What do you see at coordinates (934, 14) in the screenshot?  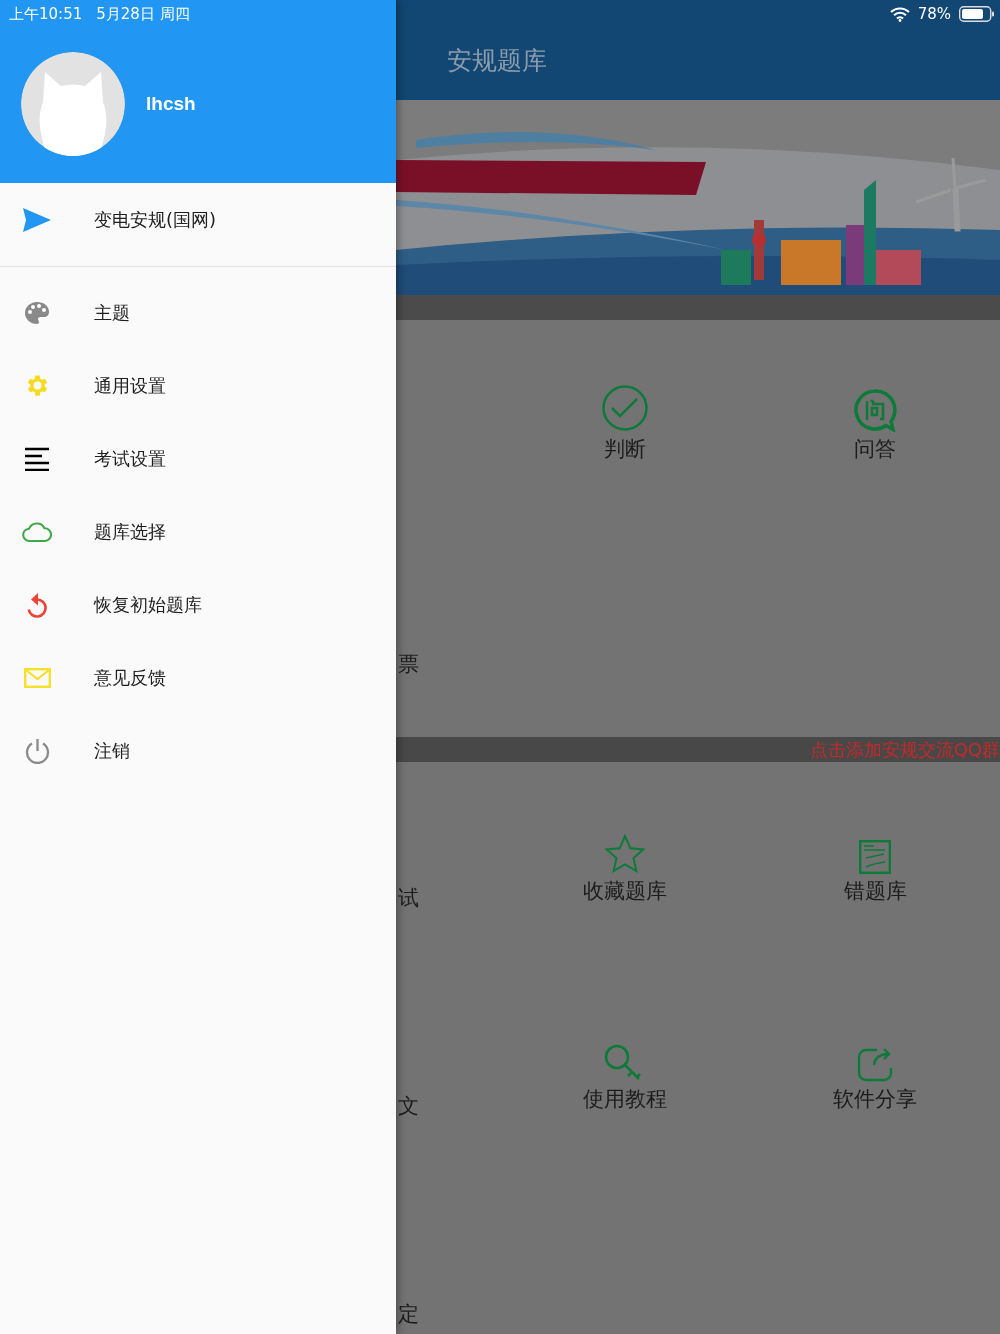 I see `battery-percent: 78%` at bounding box center [934, 14].